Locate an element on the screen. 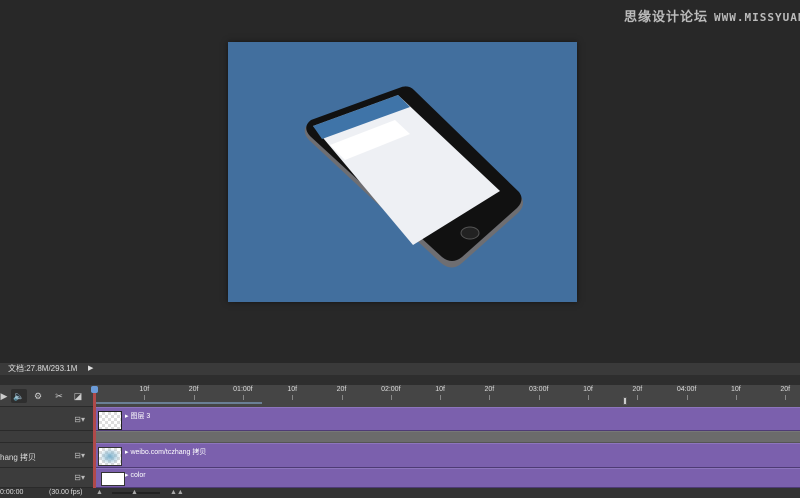  zoom-slider-thumb: ▲ is located at coordinates (134, 493).